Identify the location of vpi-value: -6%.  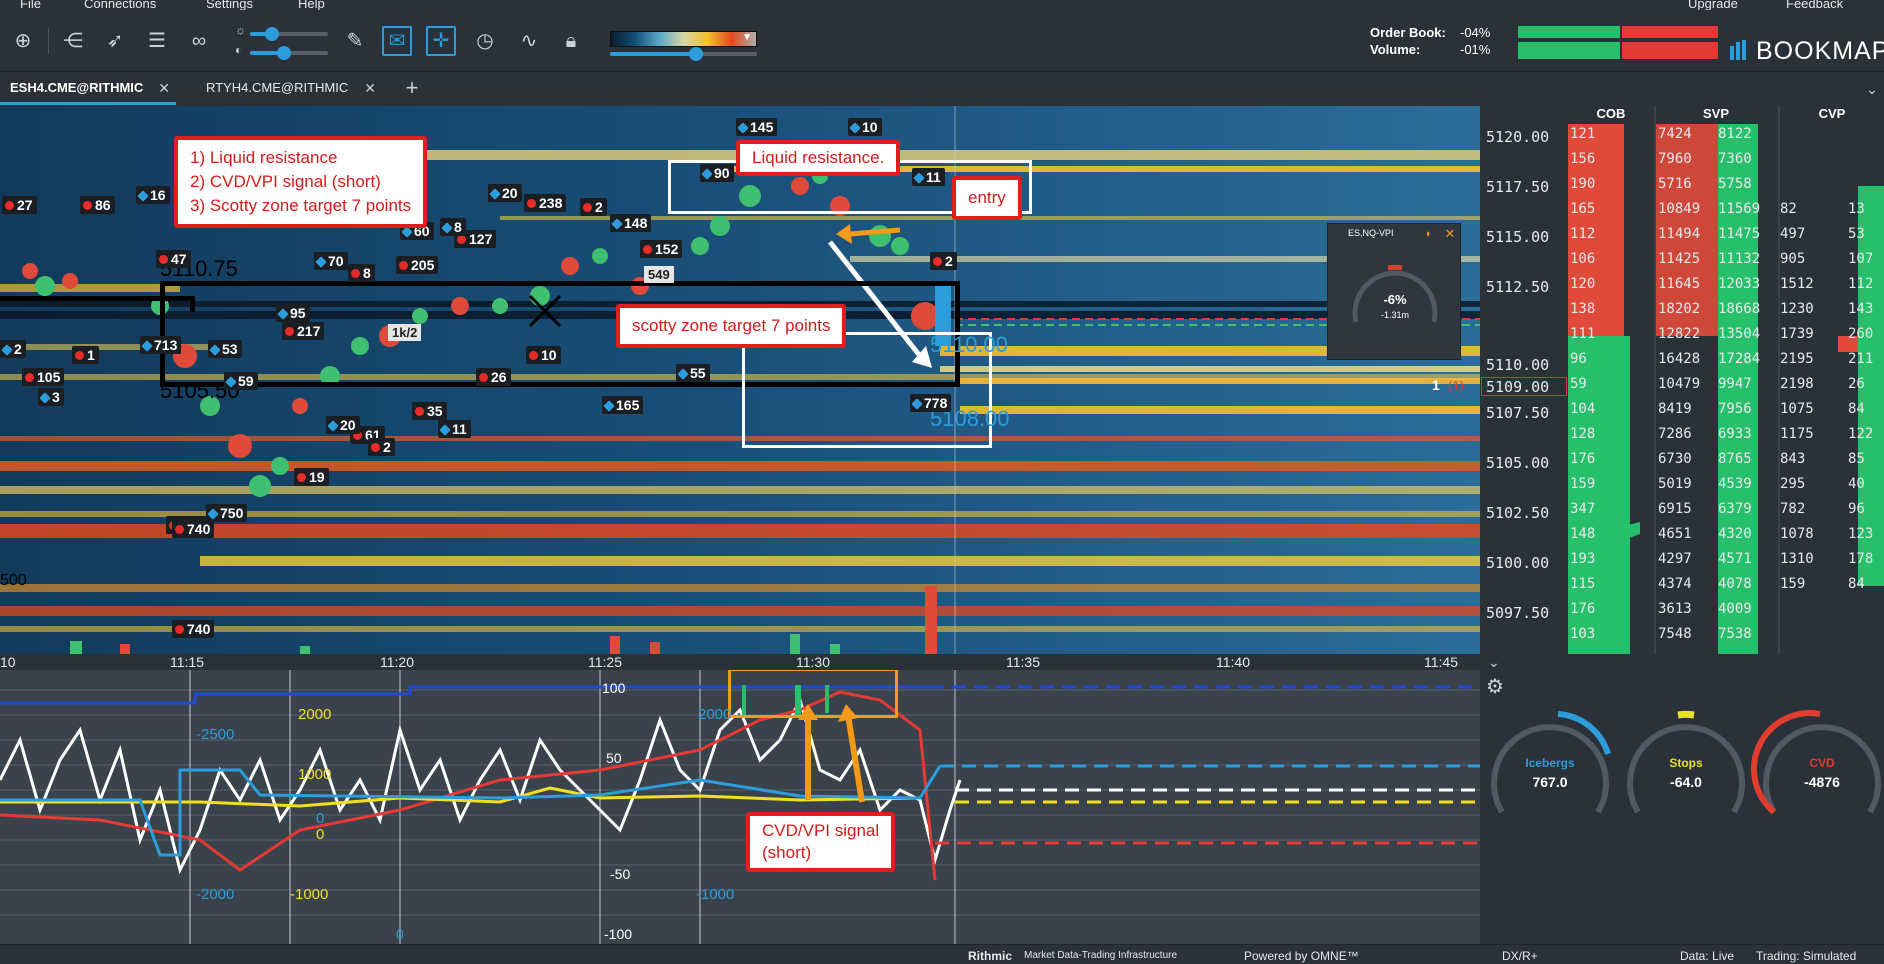
(1395, 299).